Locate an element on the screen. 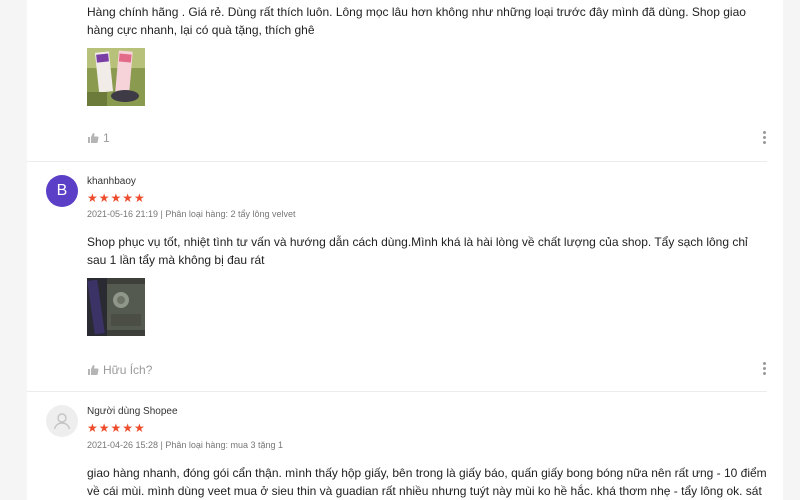 The width and height of the screenshot is (800, 500). avatar: B is located at coordinates (62, 191).